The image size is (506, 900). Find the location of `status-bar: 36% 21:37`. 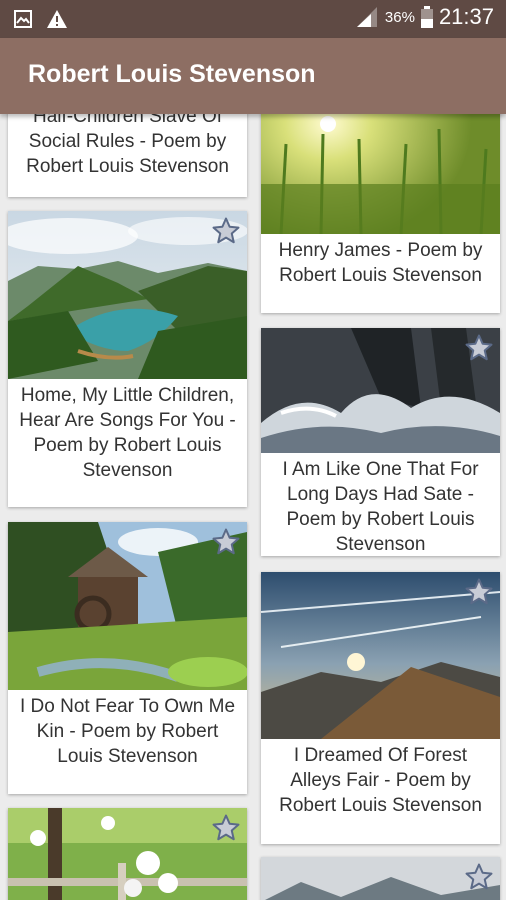

status-bar: 36% 21:37 is located at coordinates (253, 19).